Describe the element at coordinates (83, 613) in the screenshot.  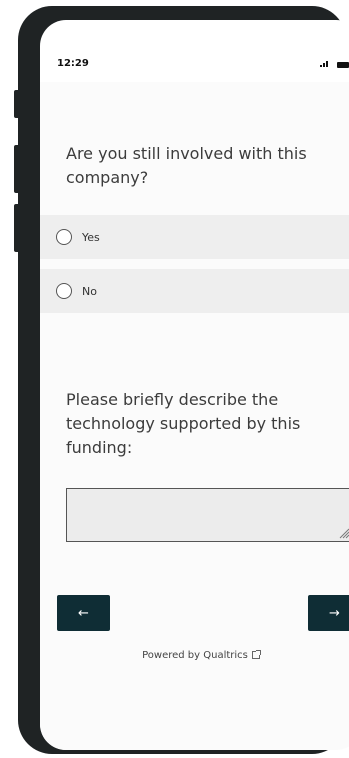
I see `back-button: ←` at that location.